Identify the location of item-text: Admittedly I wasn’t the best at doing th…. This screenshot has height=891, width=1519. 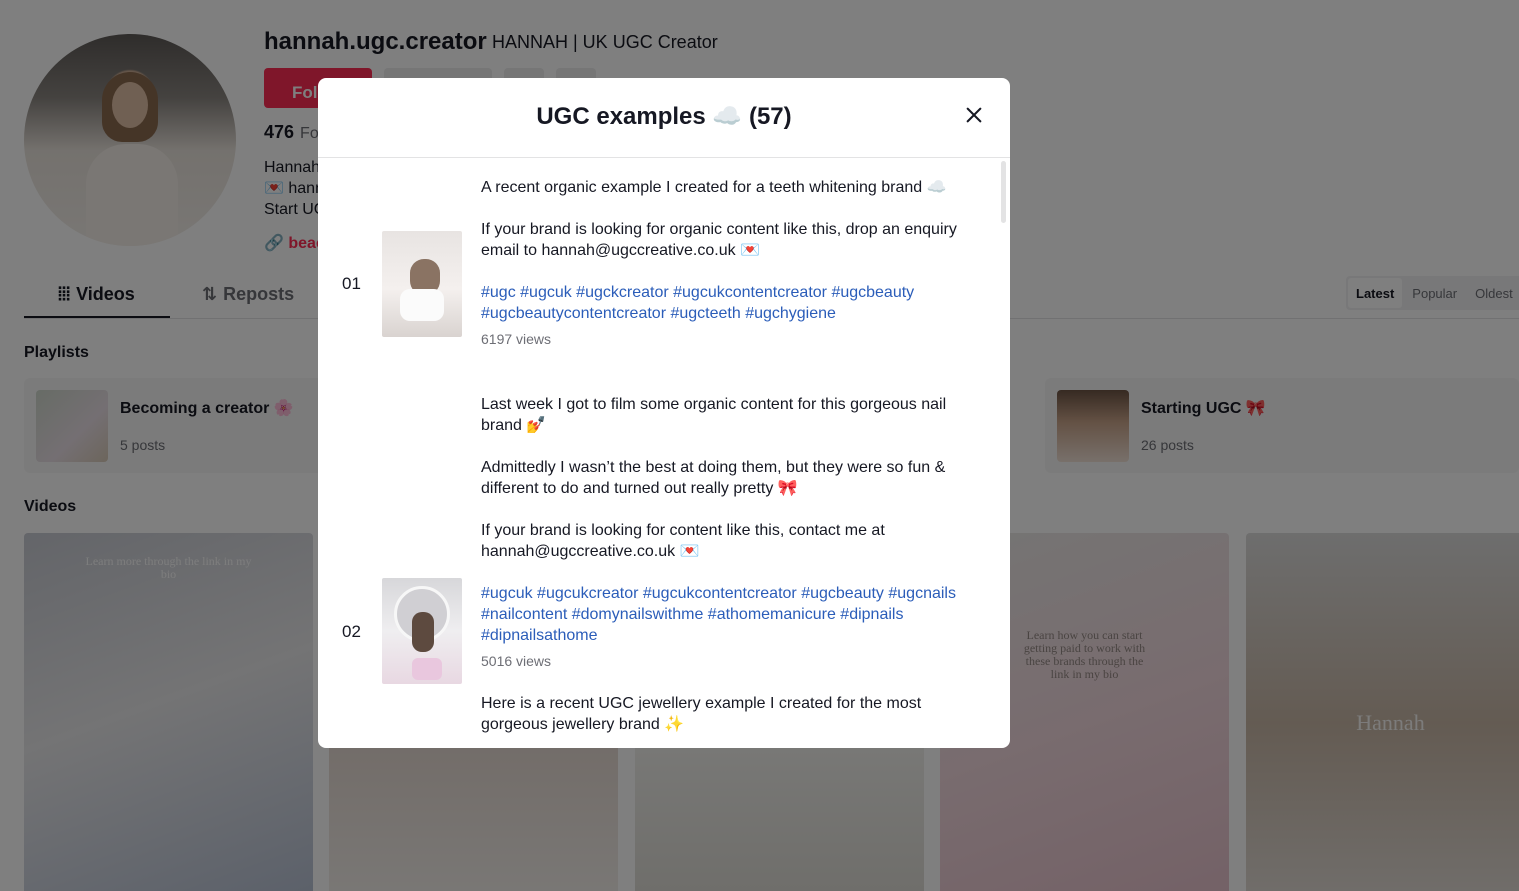
(713, 478).